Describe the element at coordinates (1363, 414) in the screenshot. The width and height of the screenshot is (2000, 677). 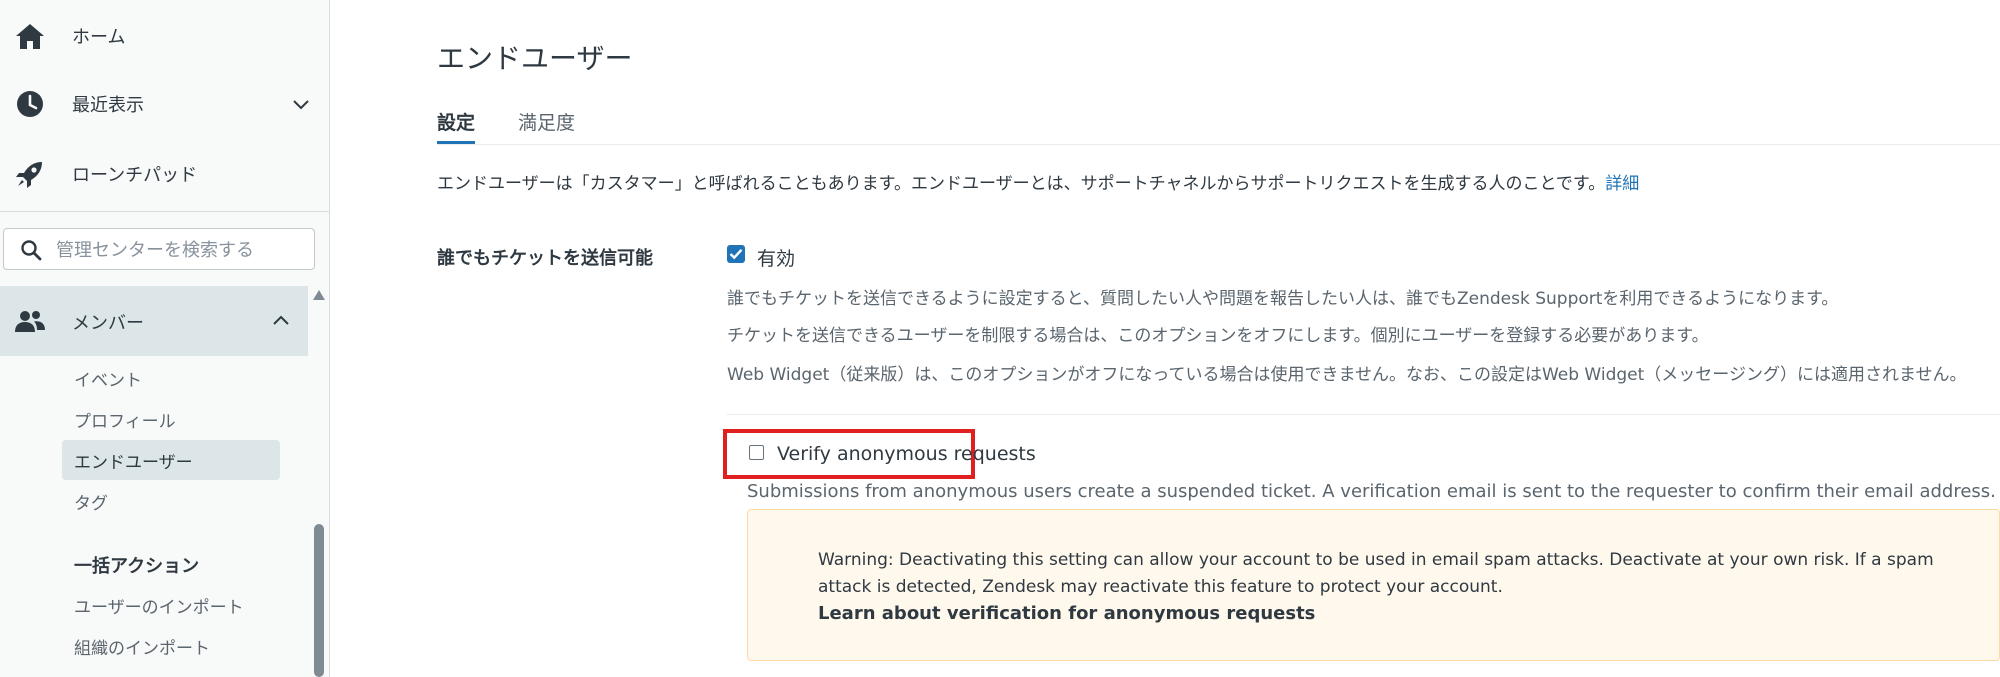
I see `section-divider` at that location.